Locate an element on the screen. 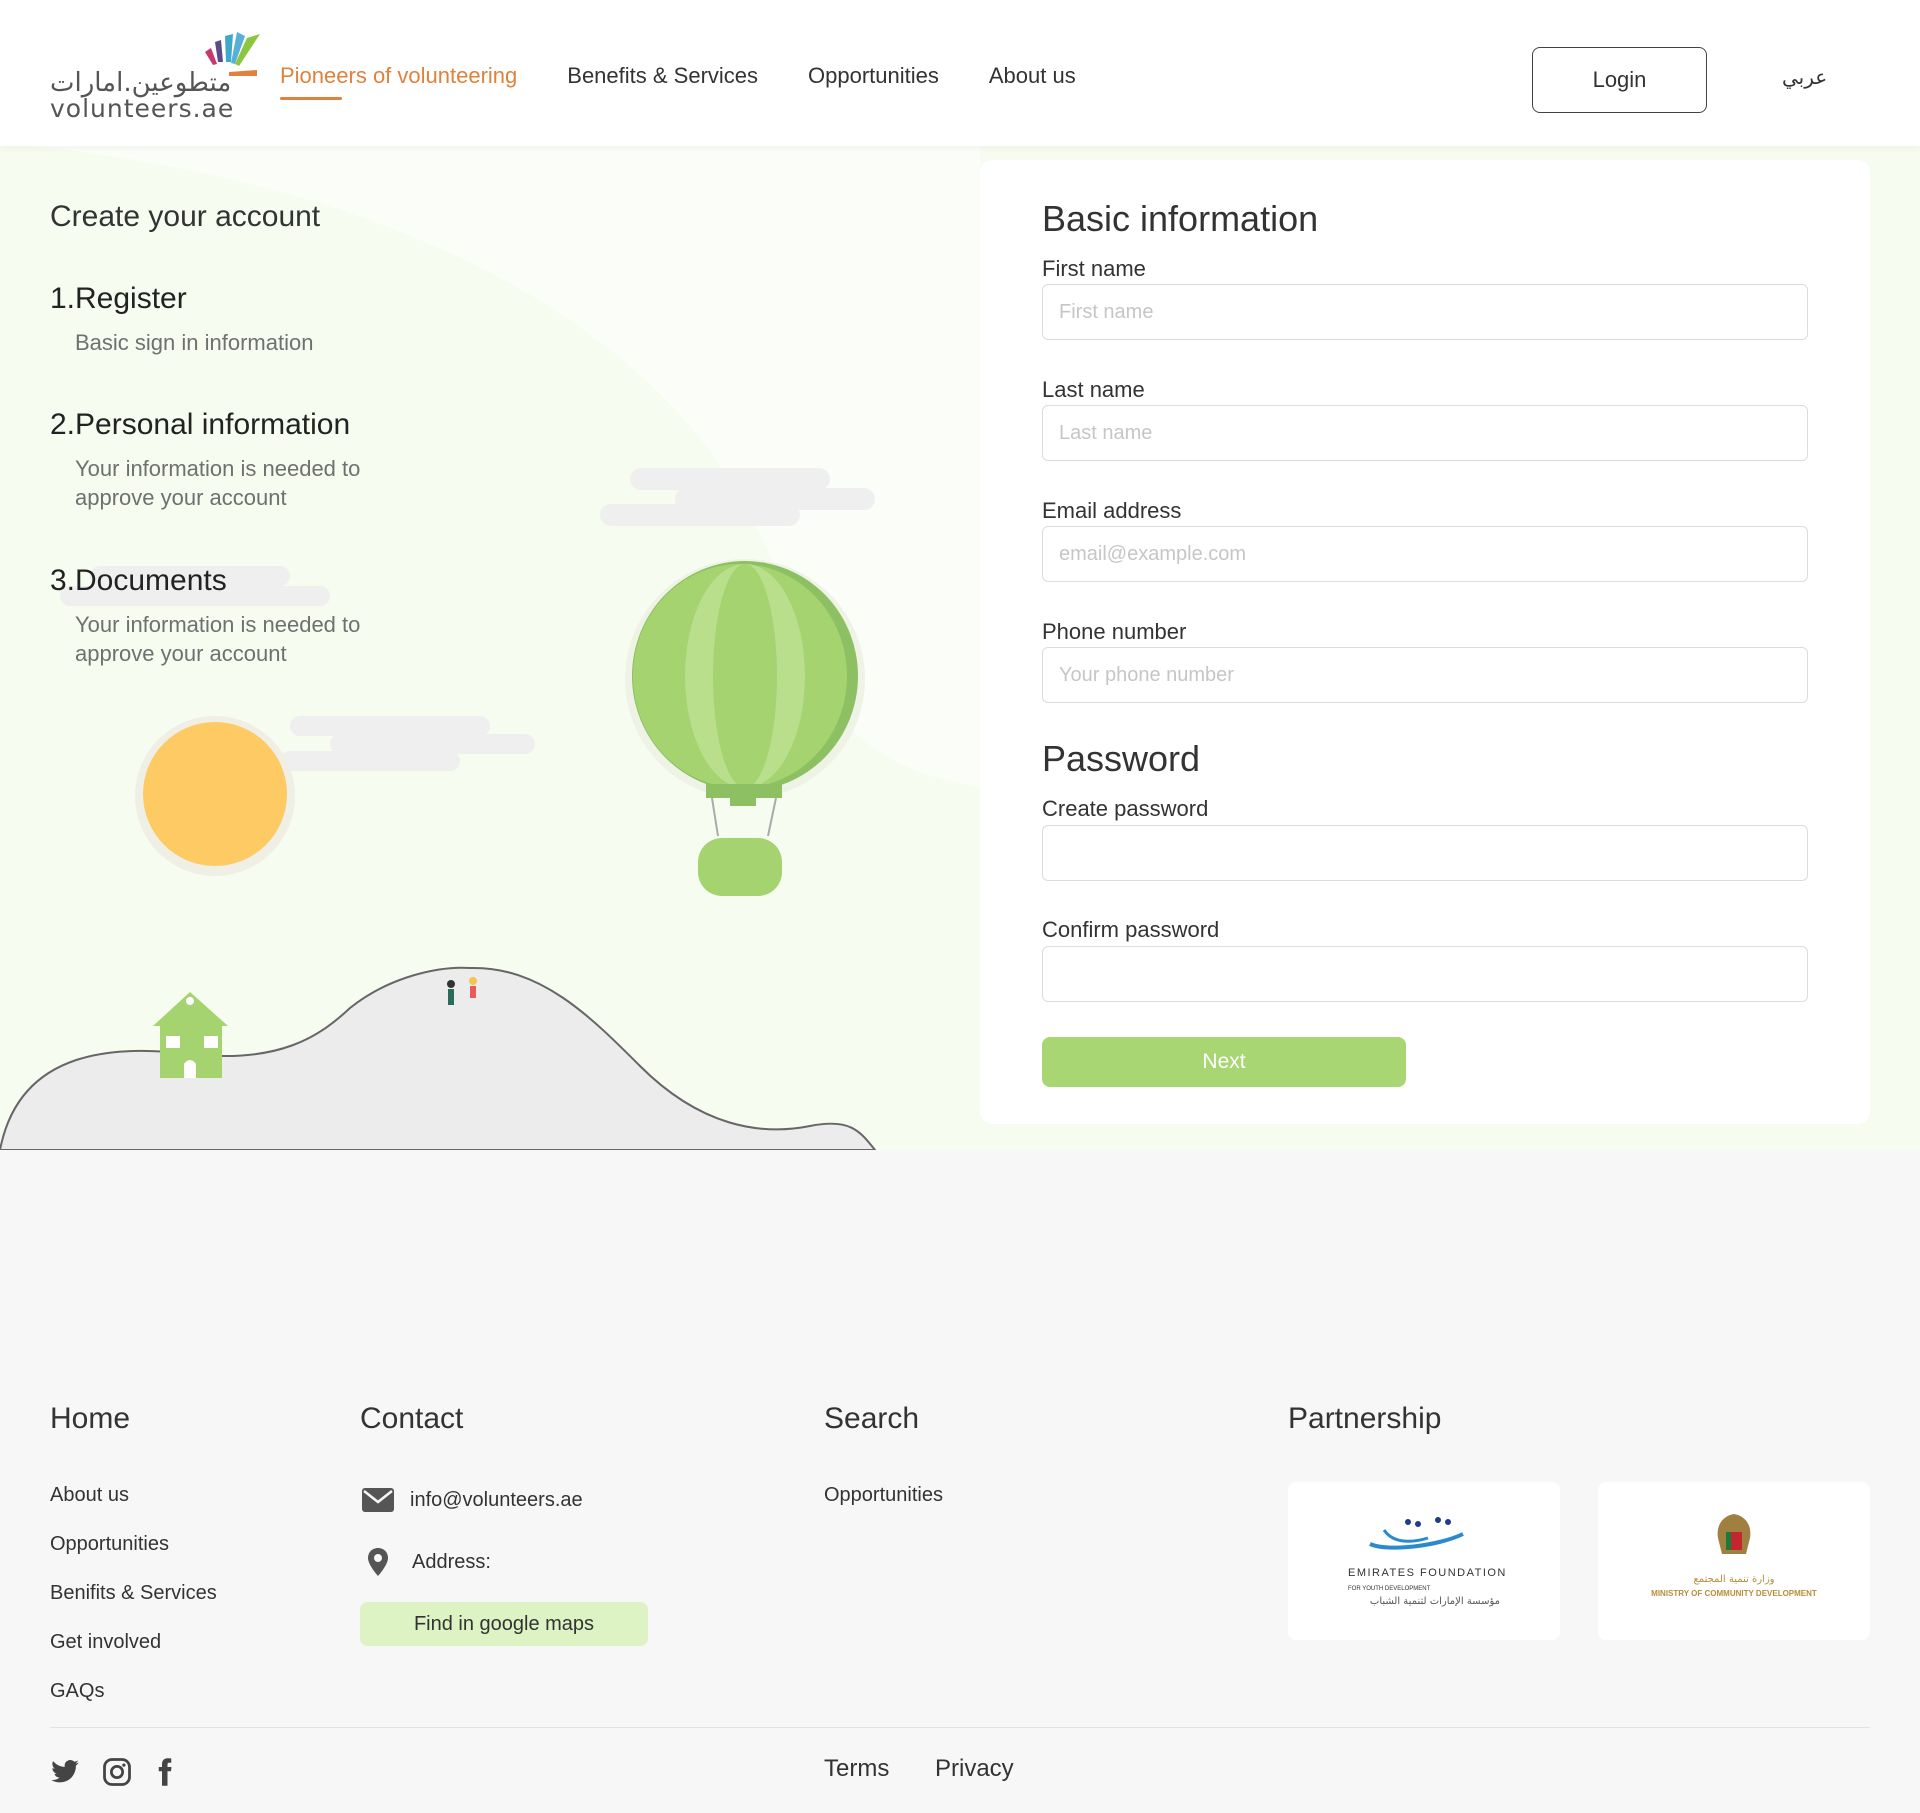 The width and height of the screenshot is (1920, 1813). footer-link-benefits: Benifits & Services is located at coordinates (133, 1593).